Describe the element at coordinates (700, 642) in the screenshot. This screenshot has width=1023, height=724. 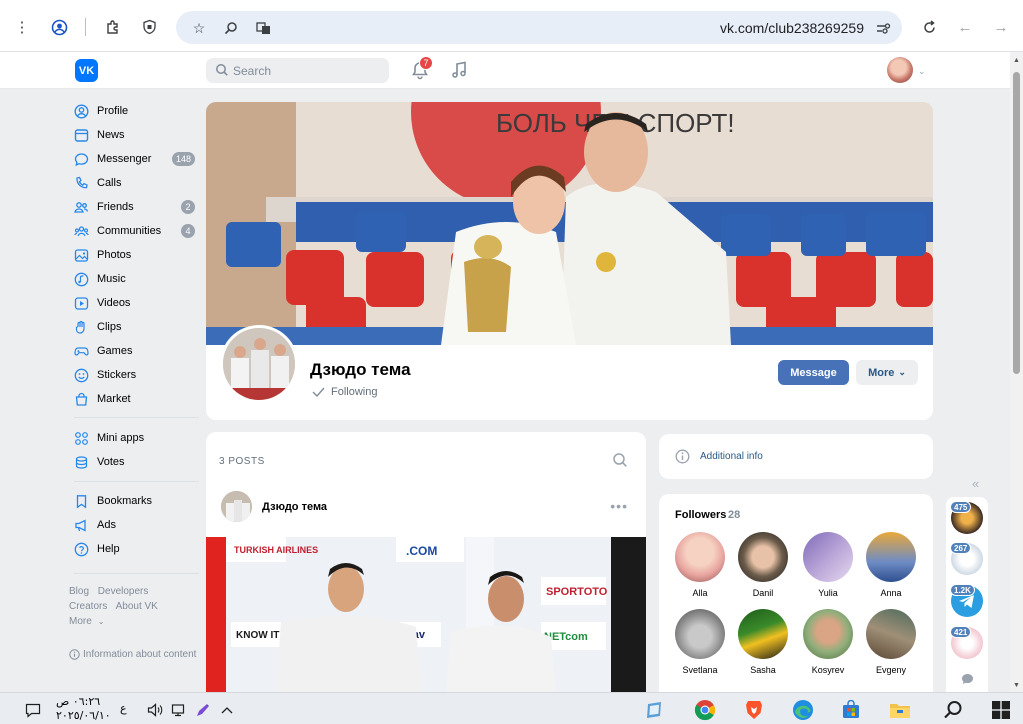
I see `follower-item: Svetlana` at that location.